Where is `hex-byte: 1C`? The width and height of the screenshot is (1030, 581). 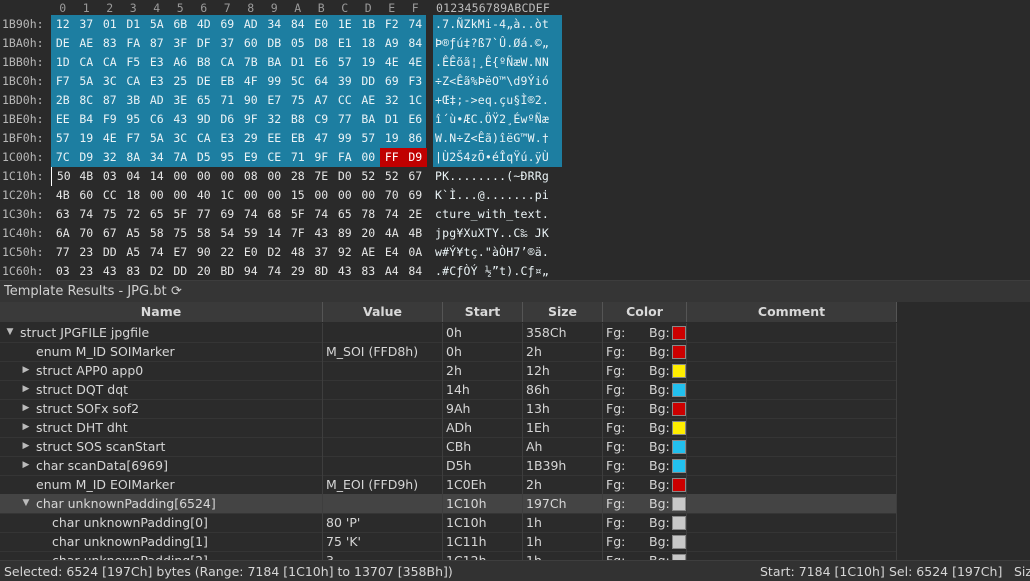 hex-byte: 1C is located at coordinates (416, 100).